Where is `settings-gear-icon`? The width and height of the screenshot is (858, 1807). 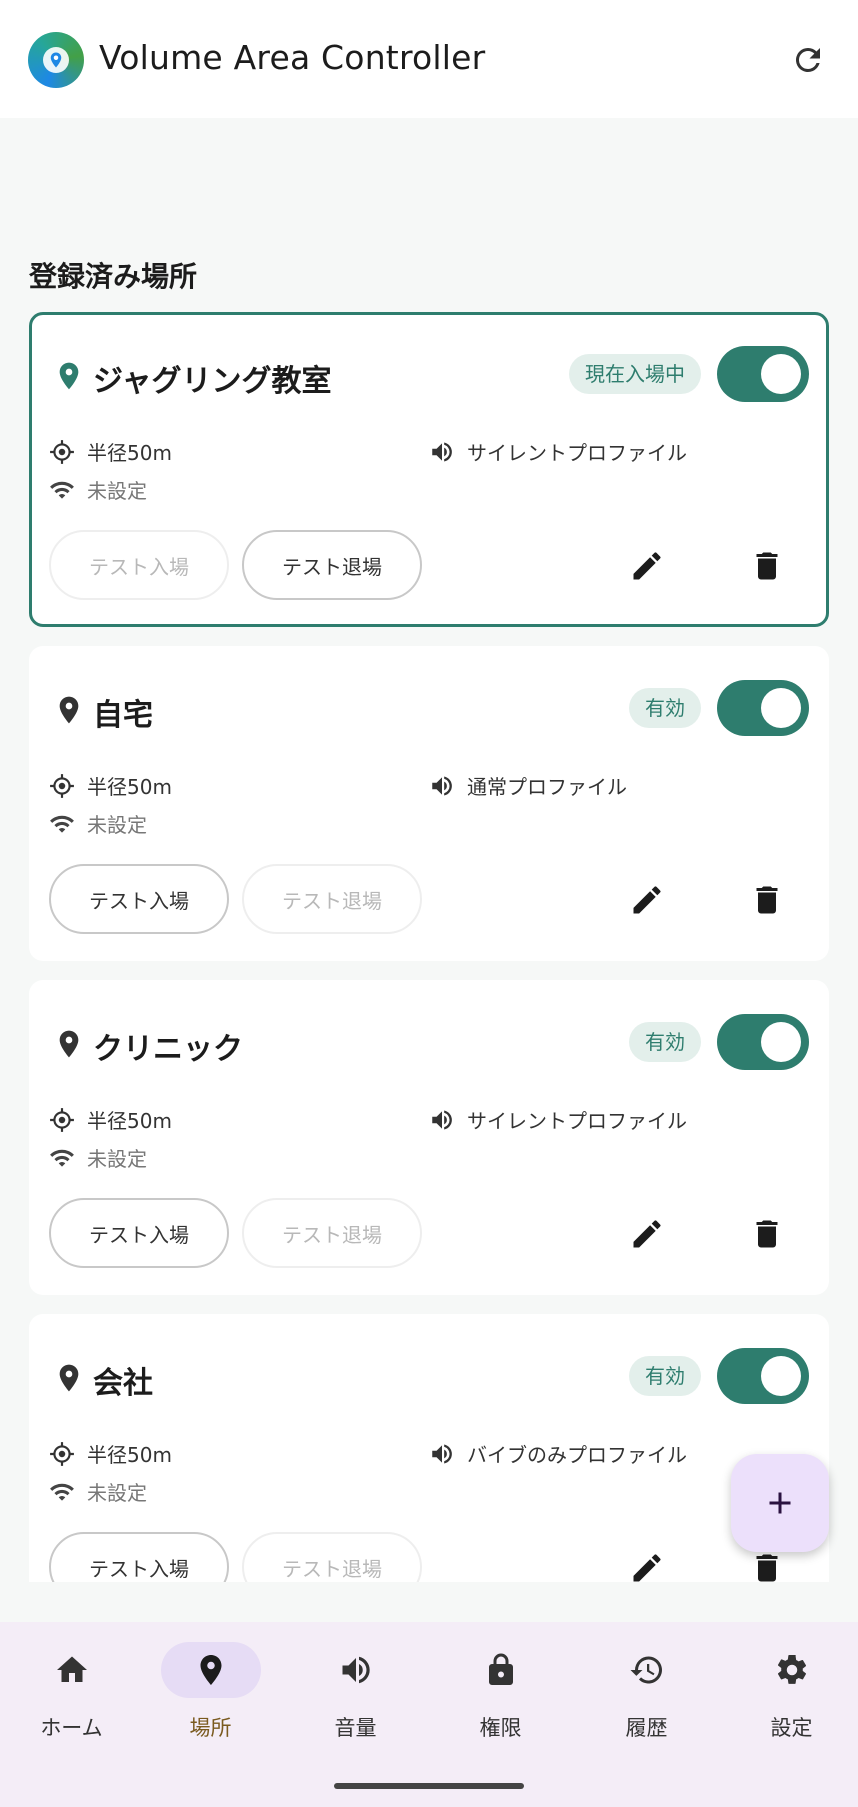 settings-gear-icon is located at coordinates (792, 1669).